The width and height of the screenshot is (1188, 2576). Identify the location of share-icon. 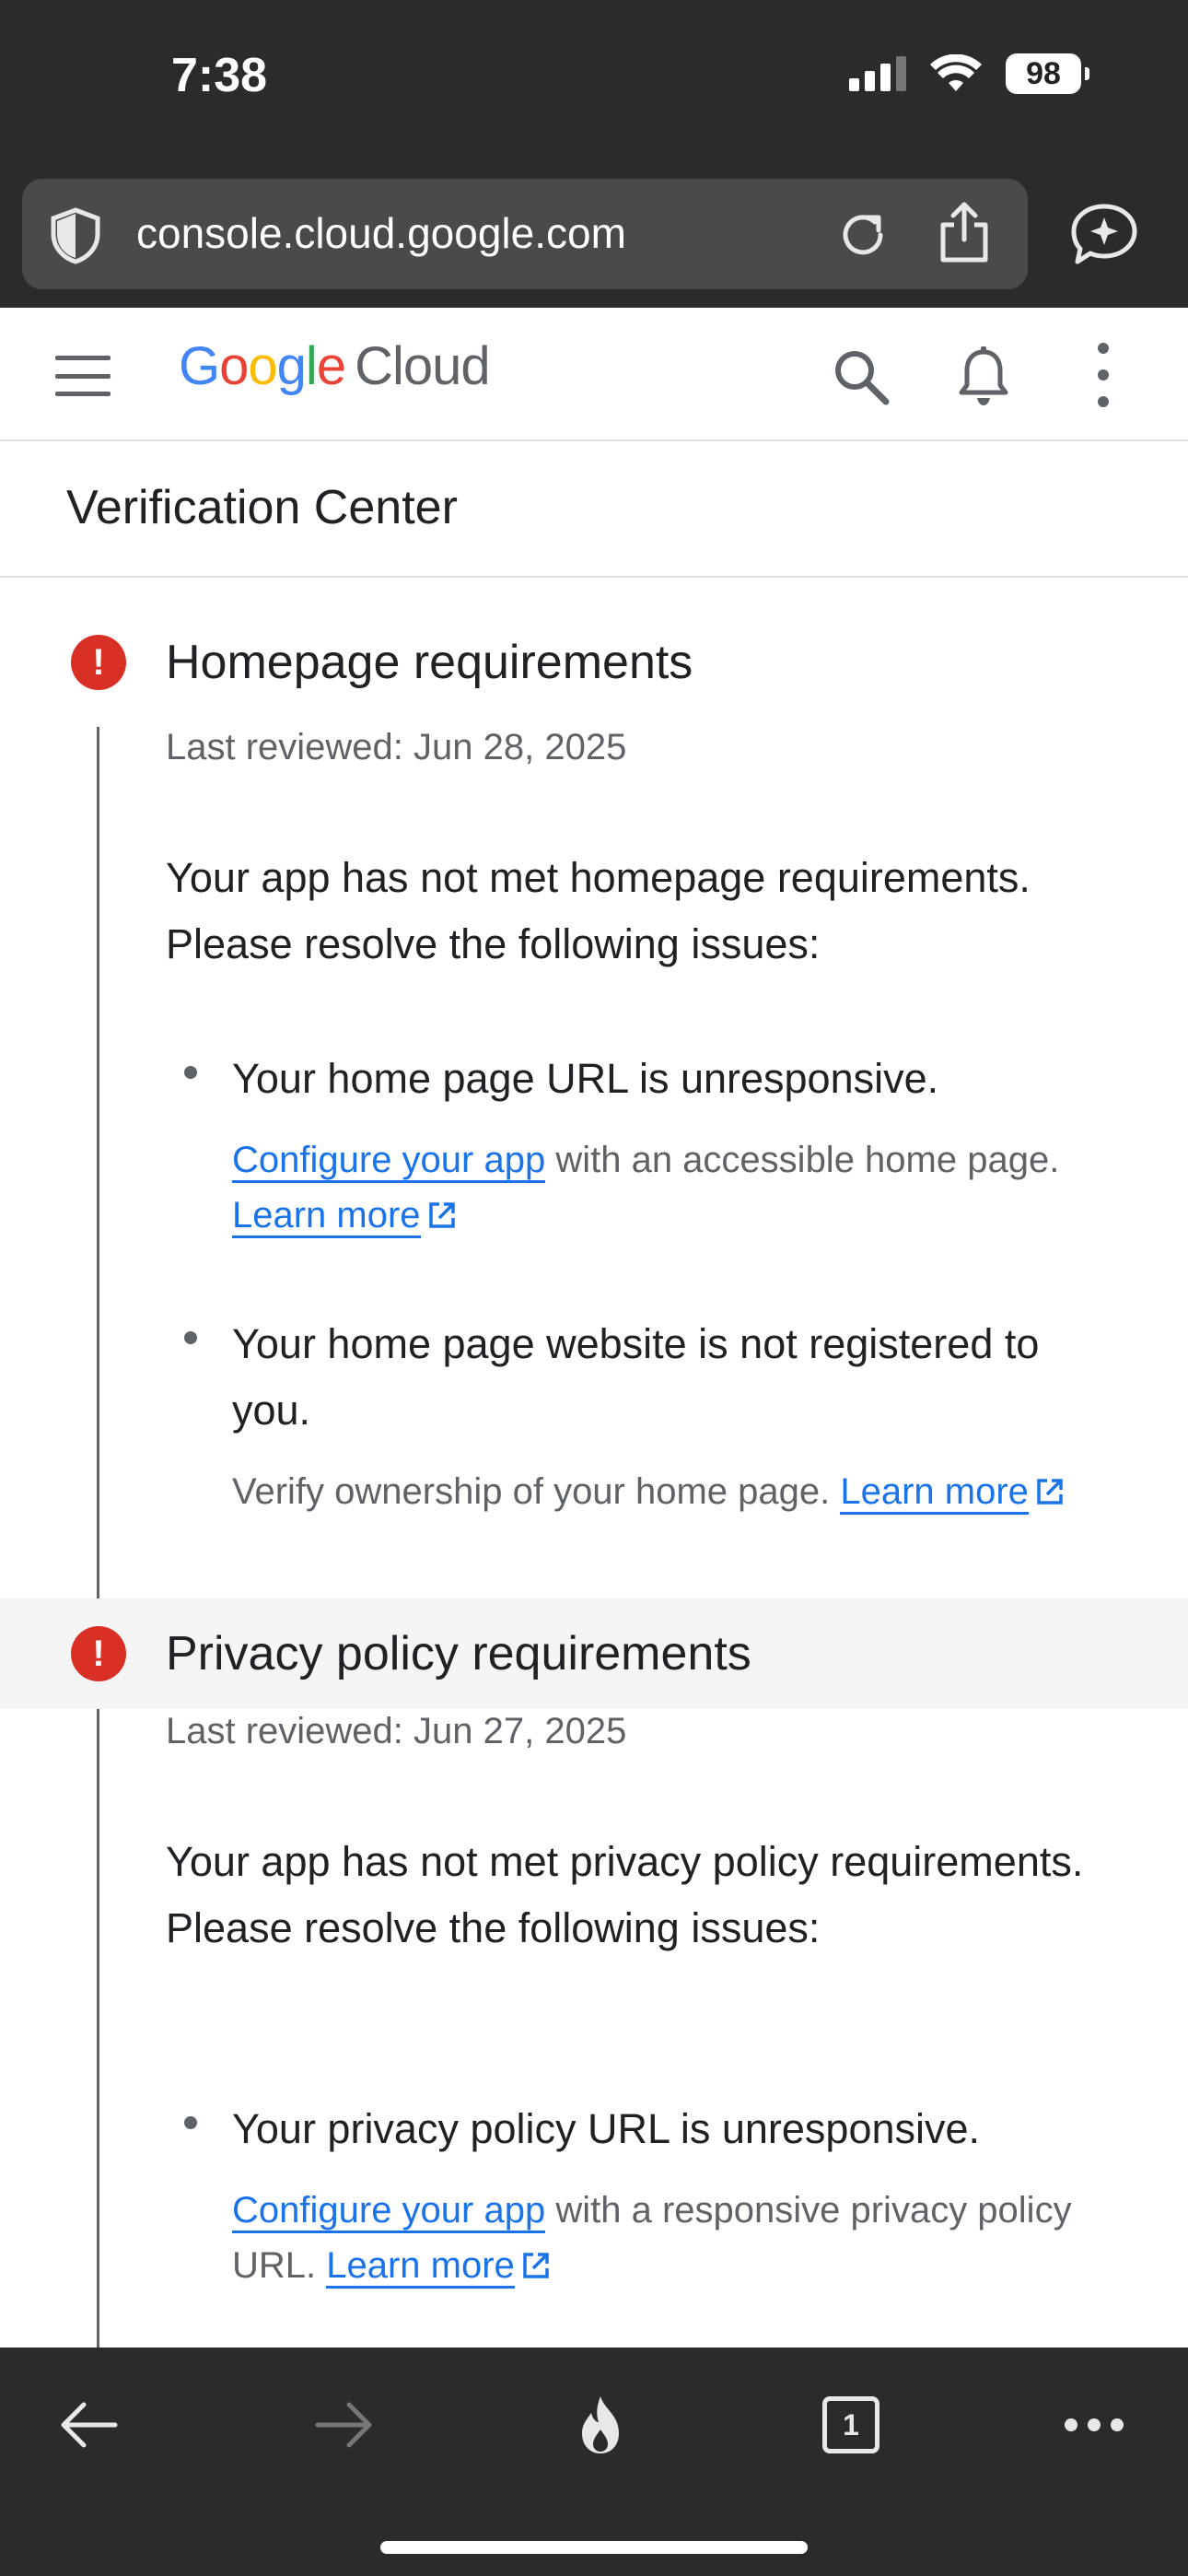
(964, 232).